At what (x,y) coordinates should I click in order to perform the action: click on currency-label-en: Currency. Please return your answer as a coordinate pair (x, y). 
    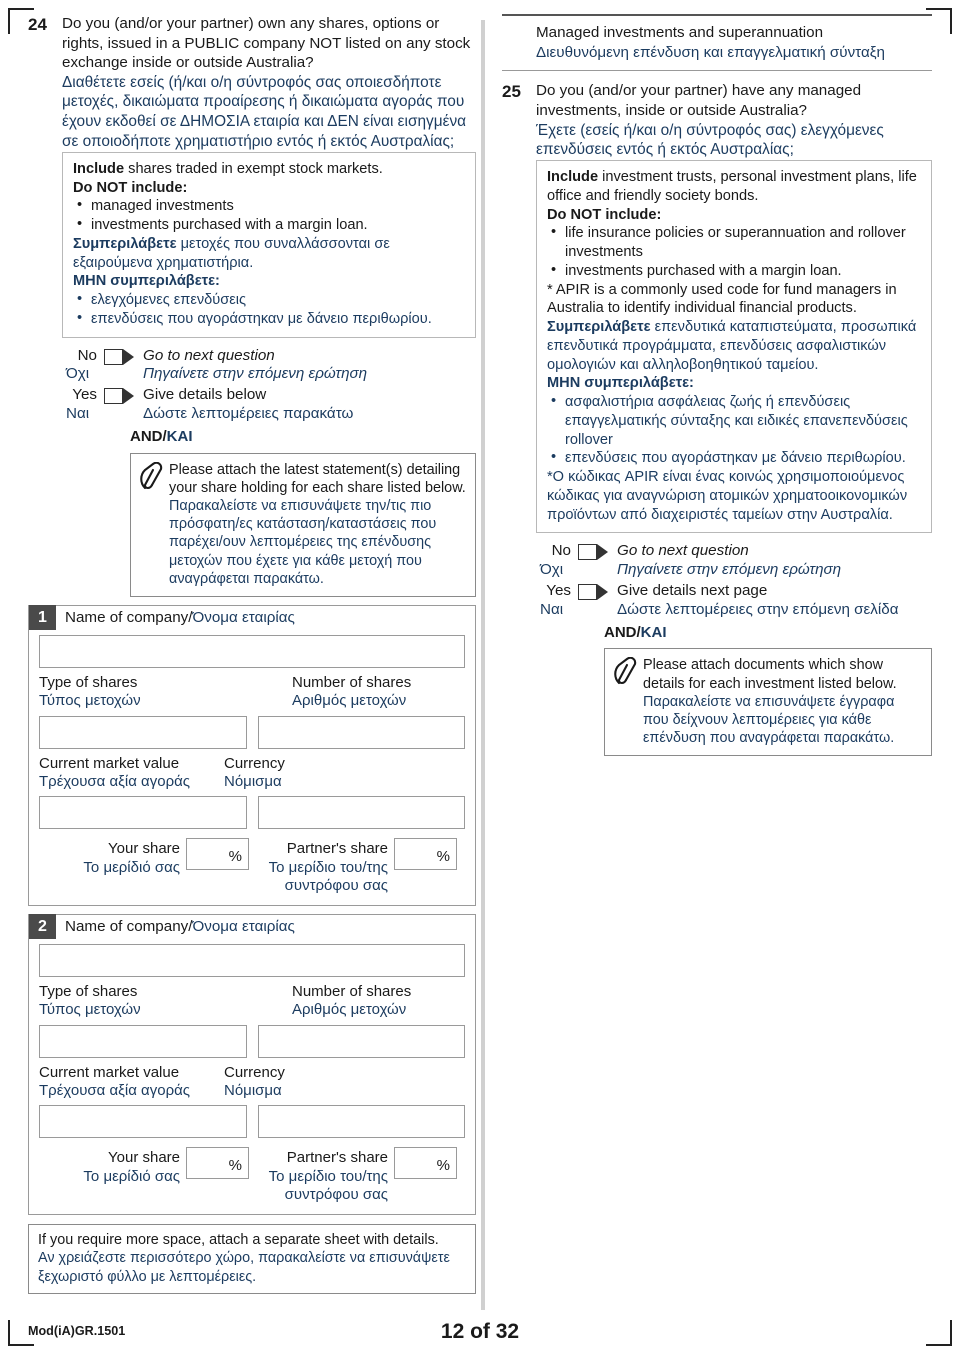
    Looking at the image, I should click on (254, 1072).